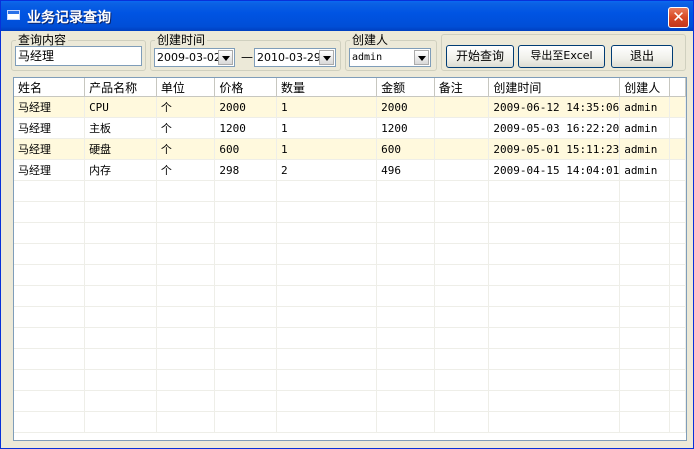 This screenshot has width=694, height=449. What do you see at coordinates (554, 128) in the screenshot?
I see `table-cell: 2009-05-03 16:22:20` at bounding box center [554, 128].